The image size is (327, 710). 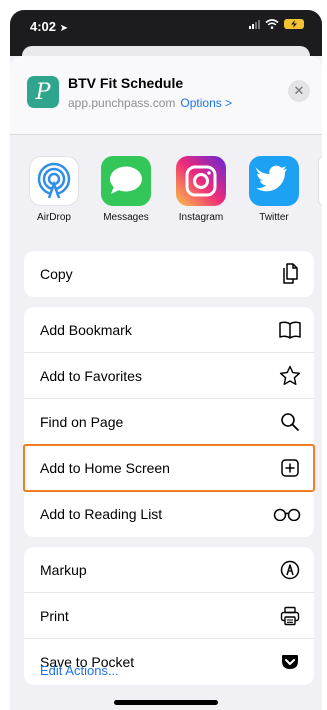 I want to click on close-button: ✕, so click(x=299, y=91).